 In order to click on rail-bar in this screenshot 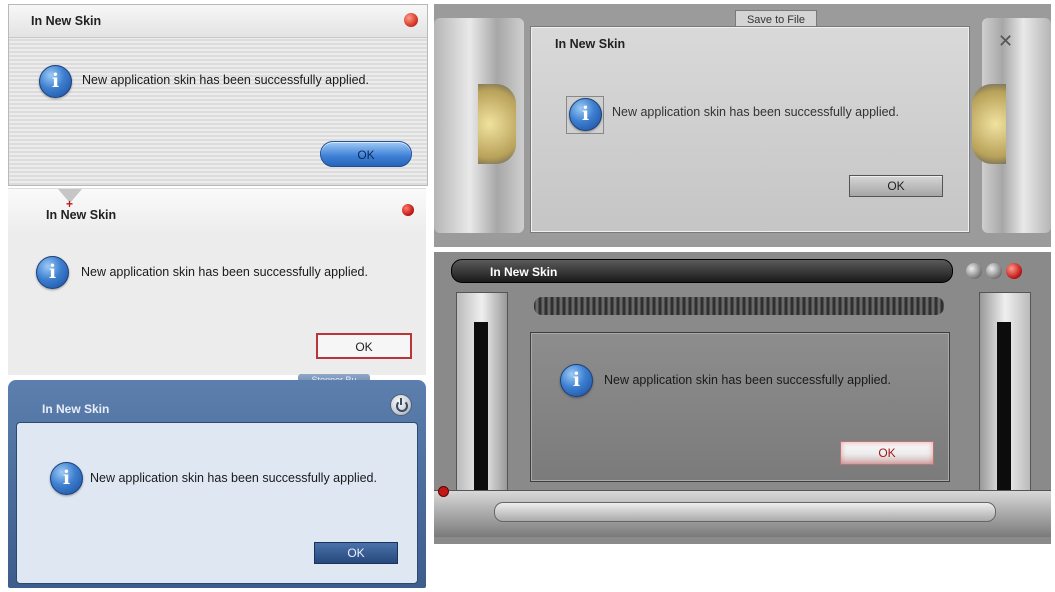, I will do `click(745, 512)`.